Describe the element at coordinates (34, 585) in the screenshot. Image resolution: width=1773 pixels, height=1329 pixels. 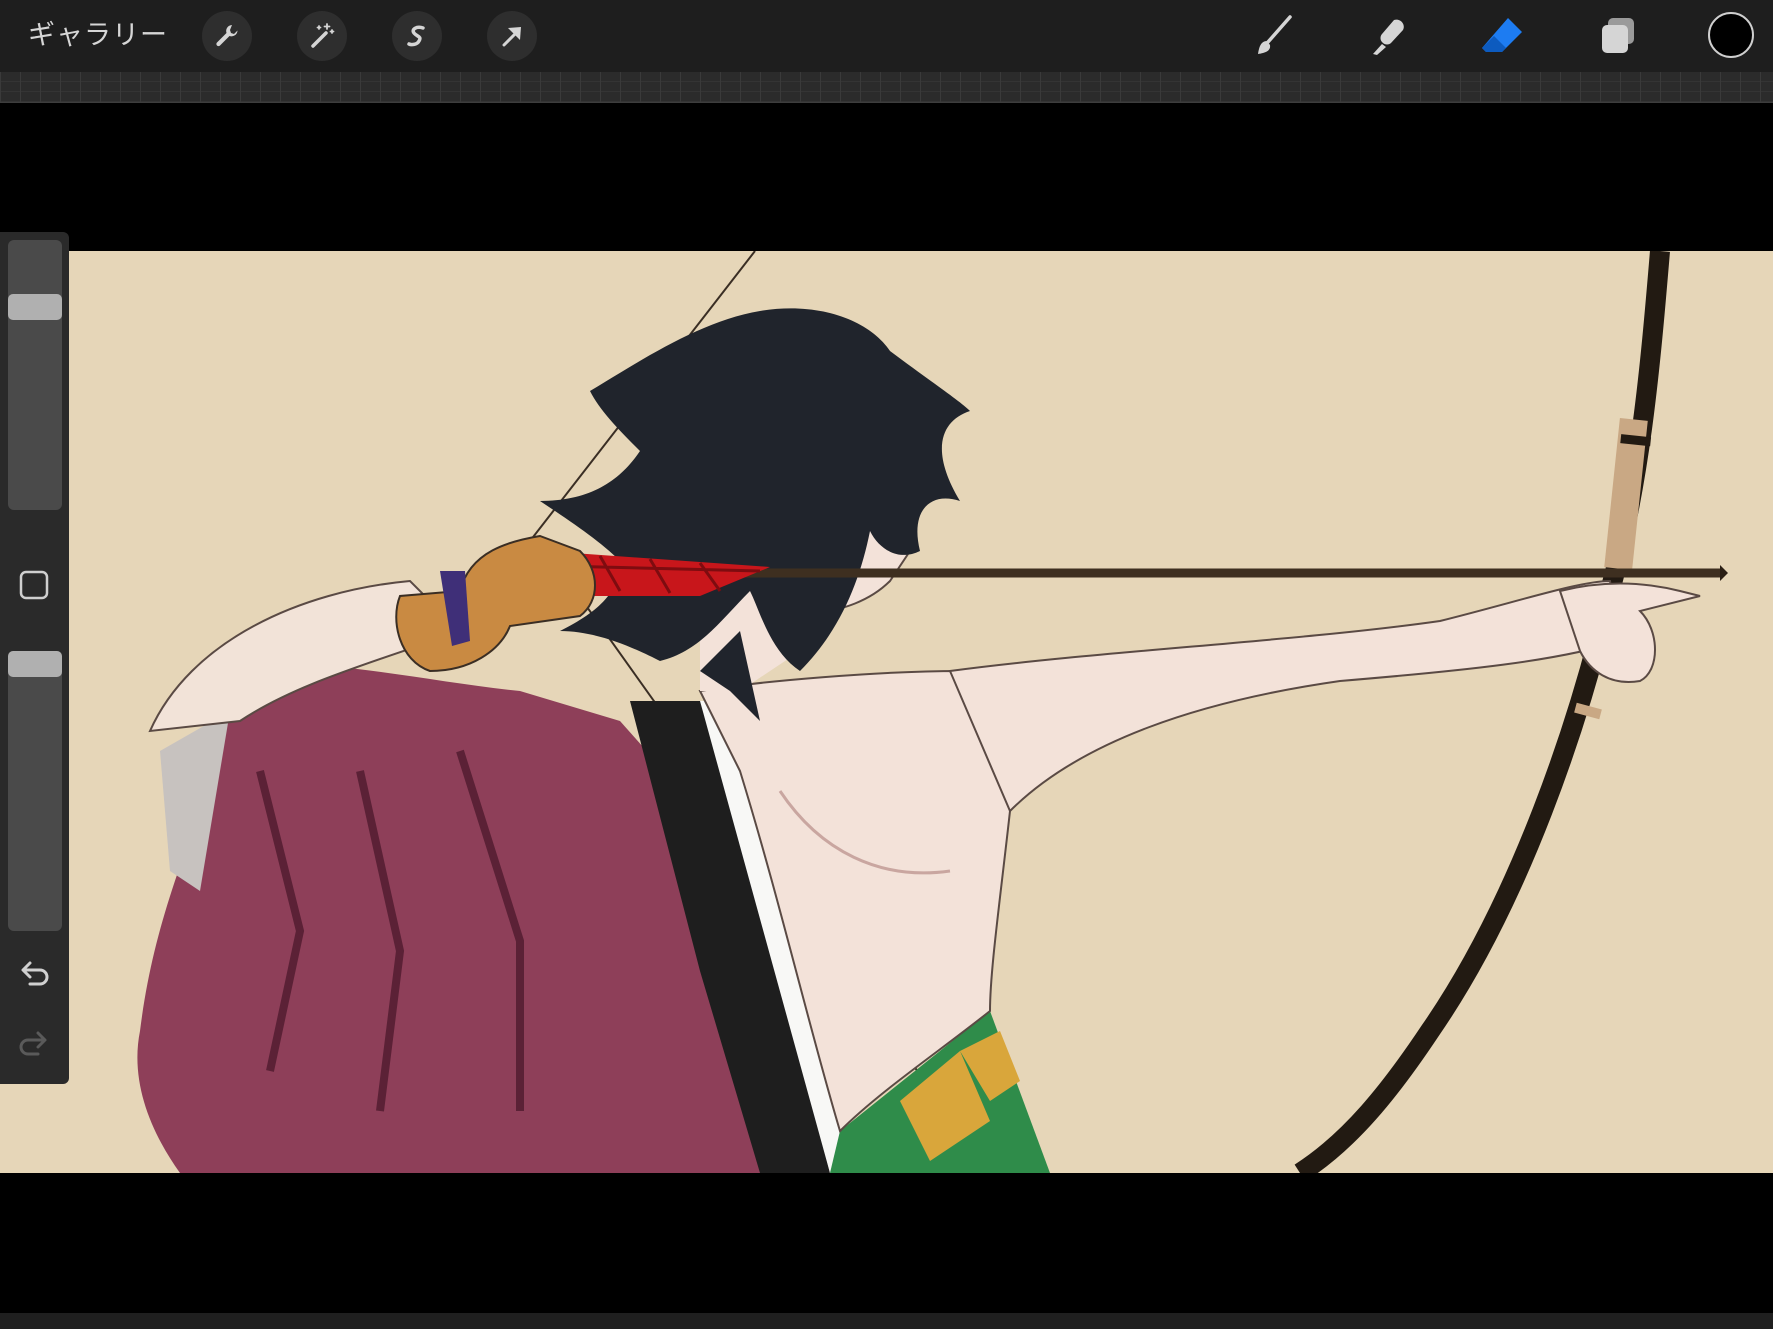
I see `modify-square-icon` at that location.